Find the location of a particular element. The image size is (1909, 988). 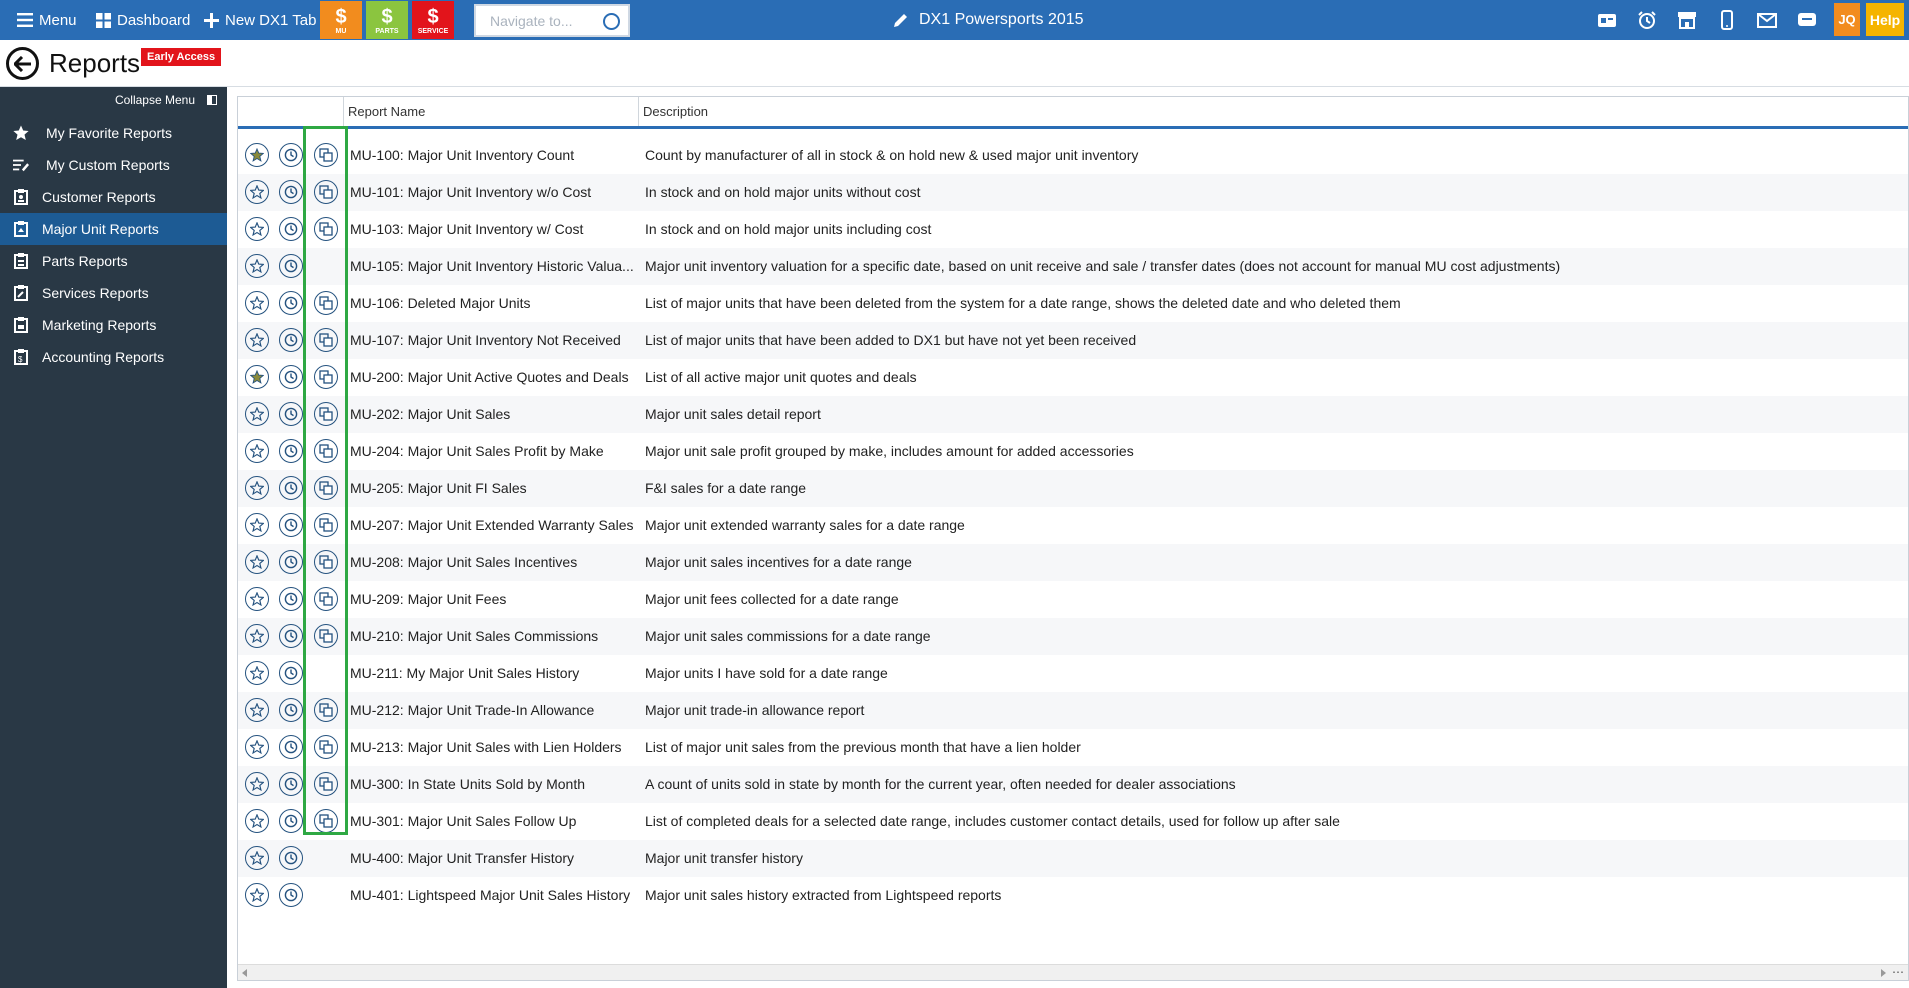

quick-parts-button: $ PARTS is located at coordinates (387, 20).